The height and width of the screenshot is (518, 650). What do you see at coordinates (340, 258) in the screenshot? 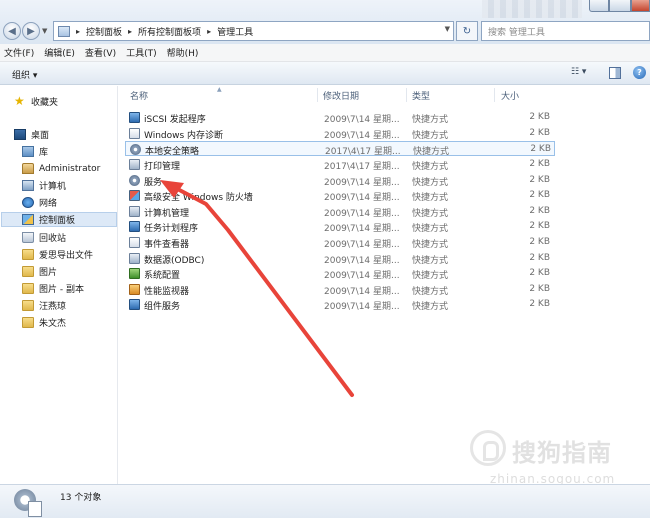
I see `file-row: 数据源(ODBC) 2009\7\14 星期... 快捷方式 2 KB` at bounding box center [340, 258].